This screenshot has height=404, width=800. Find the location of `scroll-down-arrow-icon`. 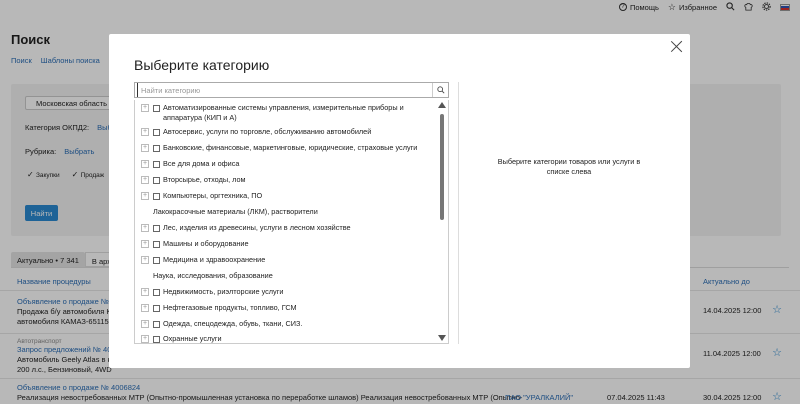

scroll-down-arrow-icon is located at coordinates (442, 338).